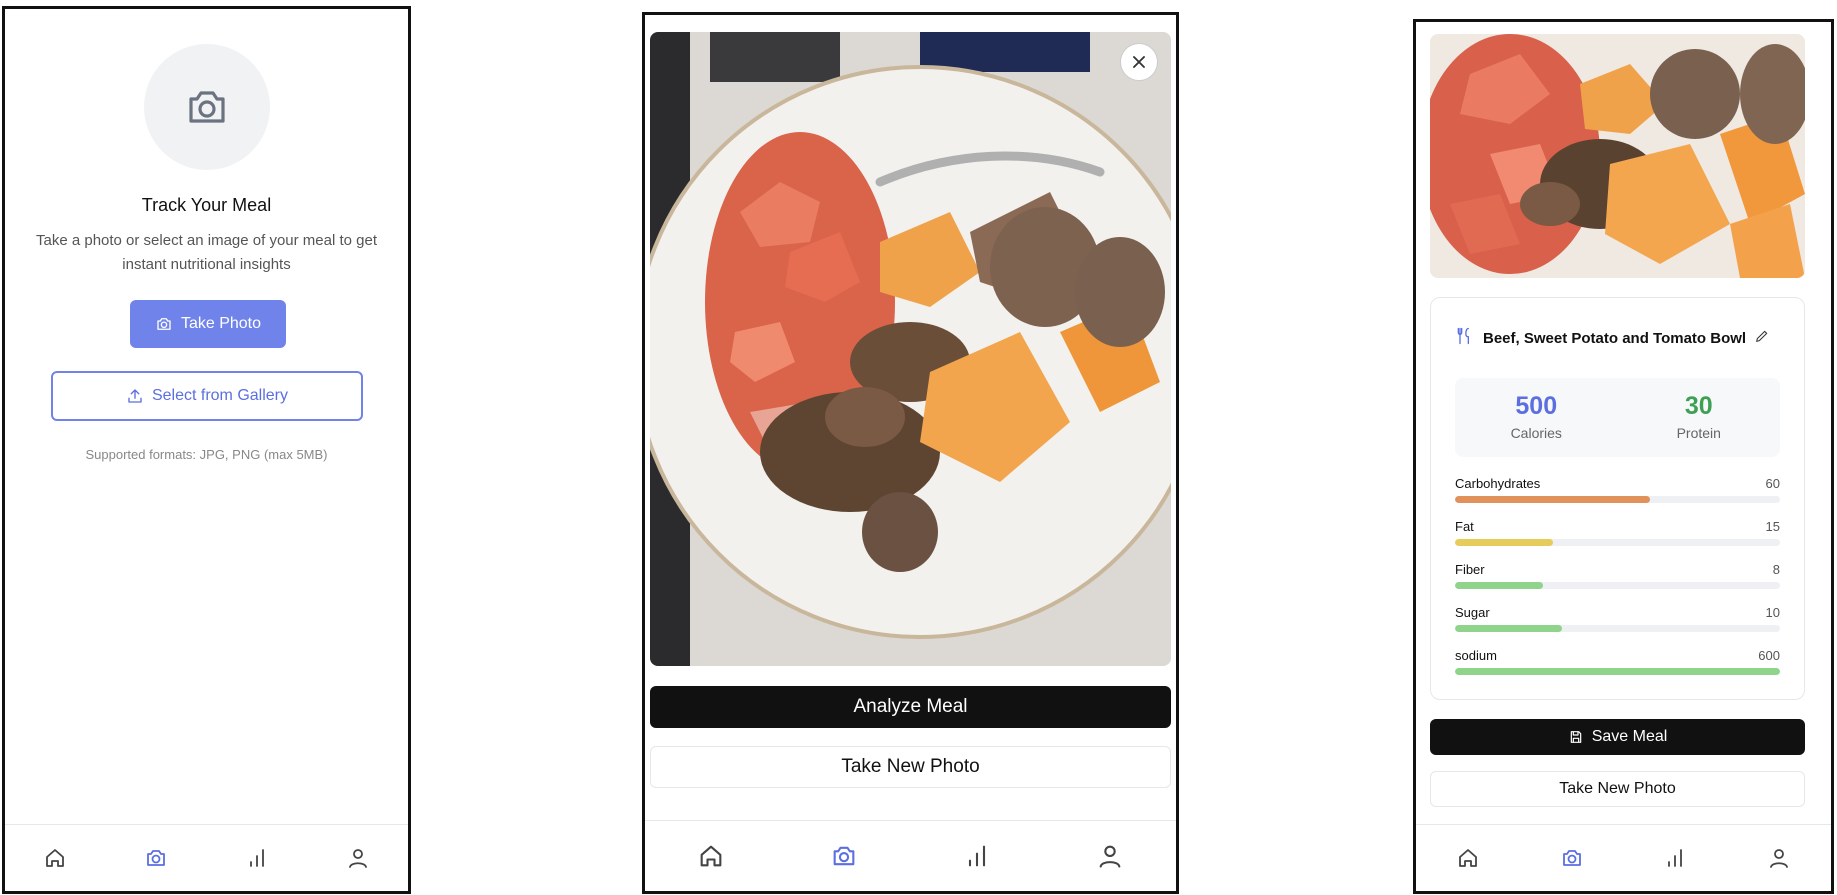 The width and height of the screenshot is (1837, 895). What do you see at coordinates (1762, 338) in the screenshot?
I see `edit-icon` at bounding box center [1762, 338].